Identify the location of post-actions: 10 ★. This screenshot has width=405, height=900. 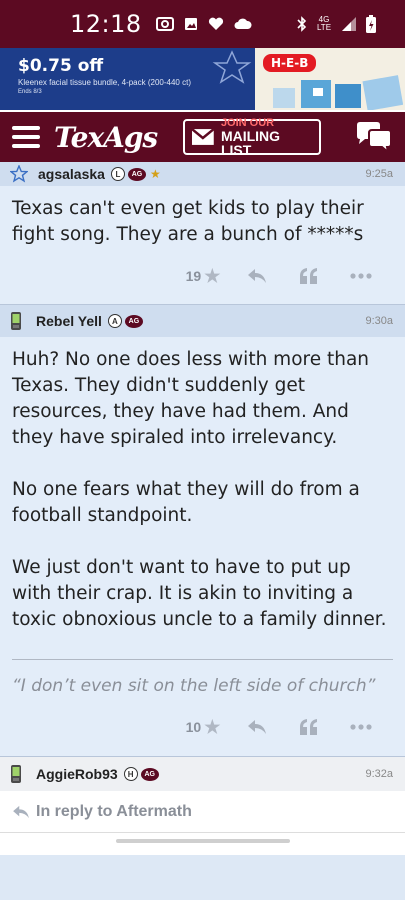
(202, 727).